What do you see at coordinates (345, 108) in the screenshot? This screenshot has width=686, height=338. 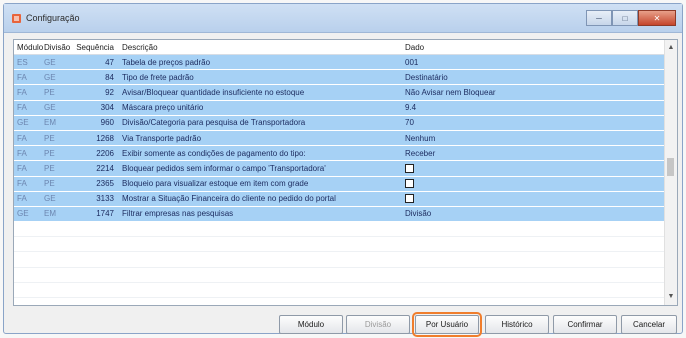 I see `table-row: FA GE 304 Máscara preço unitário 9.4` at bounding box center [345, 108].